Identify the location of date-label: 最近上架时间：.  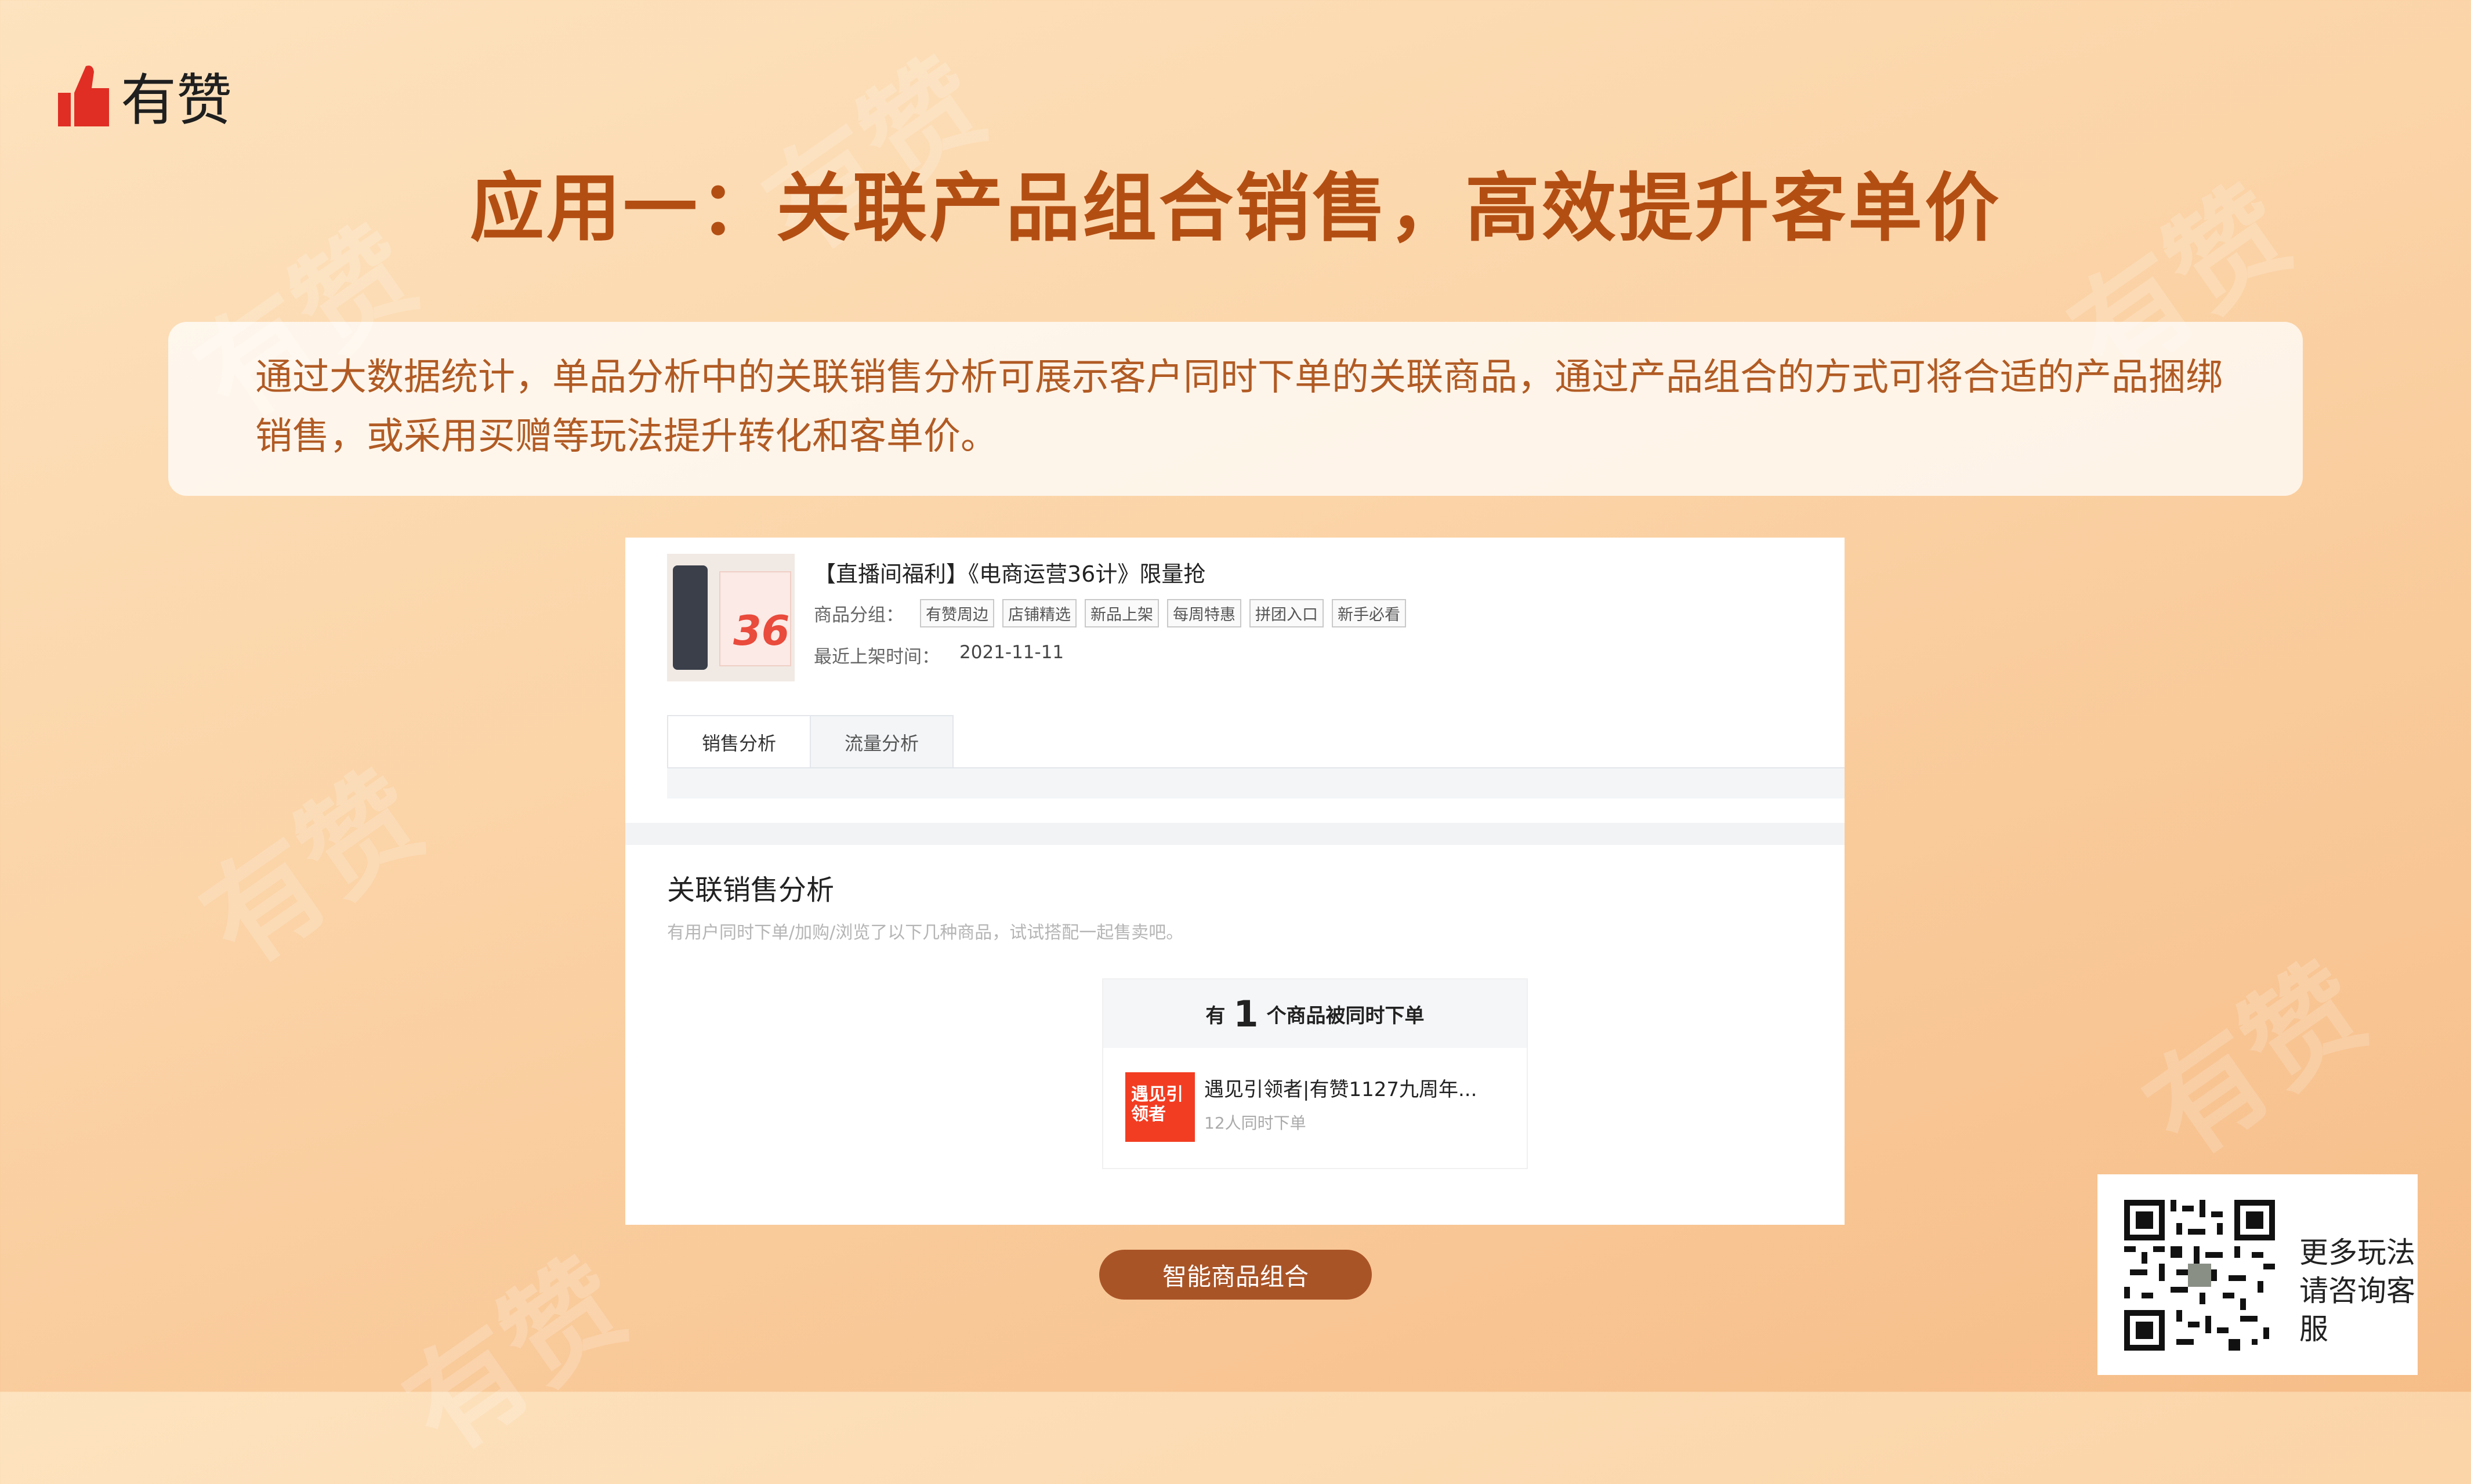
(877, 657).